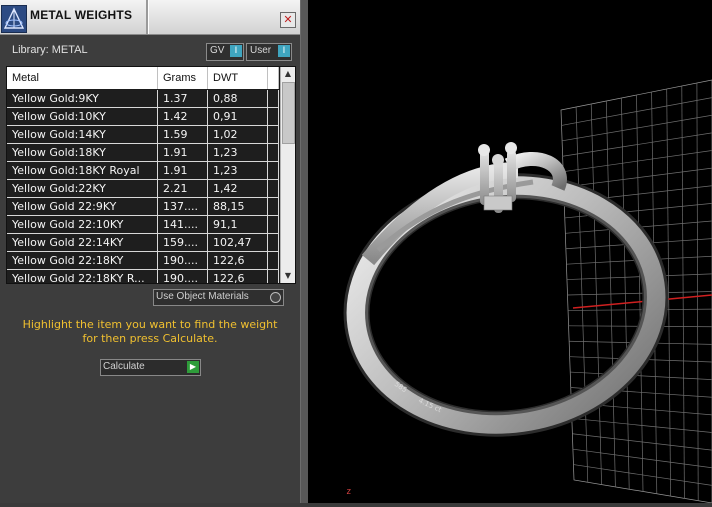 The image size is (712, 507). Describe the element at coordinates (225, 52) in the screenshot. I see `gv-toggle: GV I` at that location.